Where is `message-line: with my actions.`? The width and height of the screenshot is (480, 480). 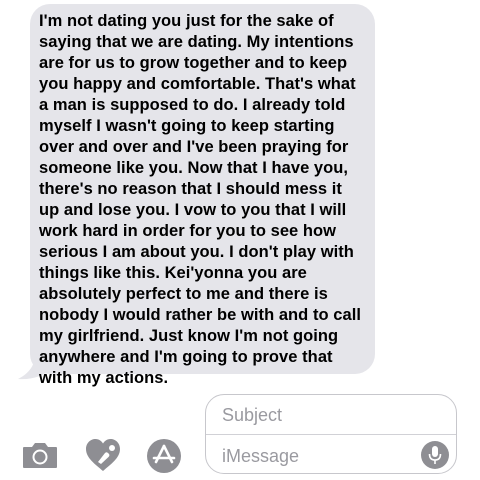
message-line: with my actions. is located at coordinates (104, 378).